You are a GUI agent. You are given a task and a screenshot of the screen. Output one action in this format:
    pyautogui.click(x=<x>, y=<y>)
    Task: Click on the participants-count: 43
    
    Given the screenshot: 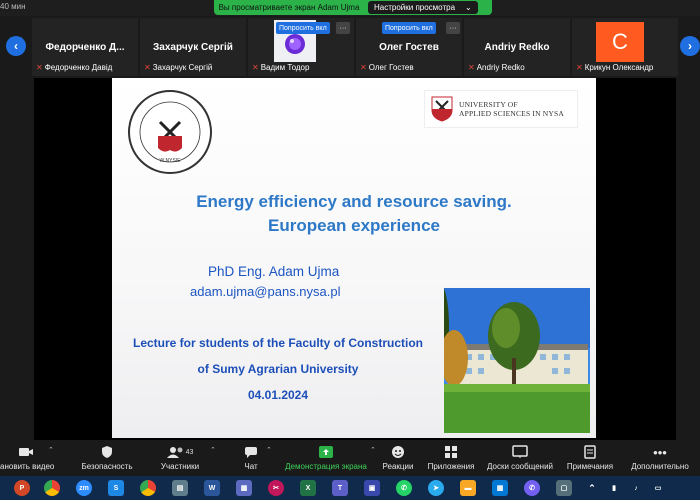 What is the action you would take?
    pyautogui.click(x=189, y=452)
    